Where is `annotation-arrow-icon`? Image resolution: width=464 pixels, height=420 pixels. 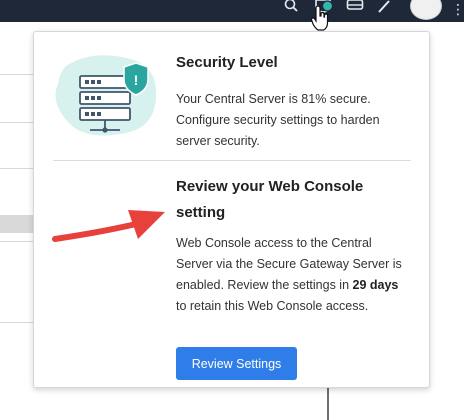 annotation-arrow-icon is located at coordinates (108, 226).